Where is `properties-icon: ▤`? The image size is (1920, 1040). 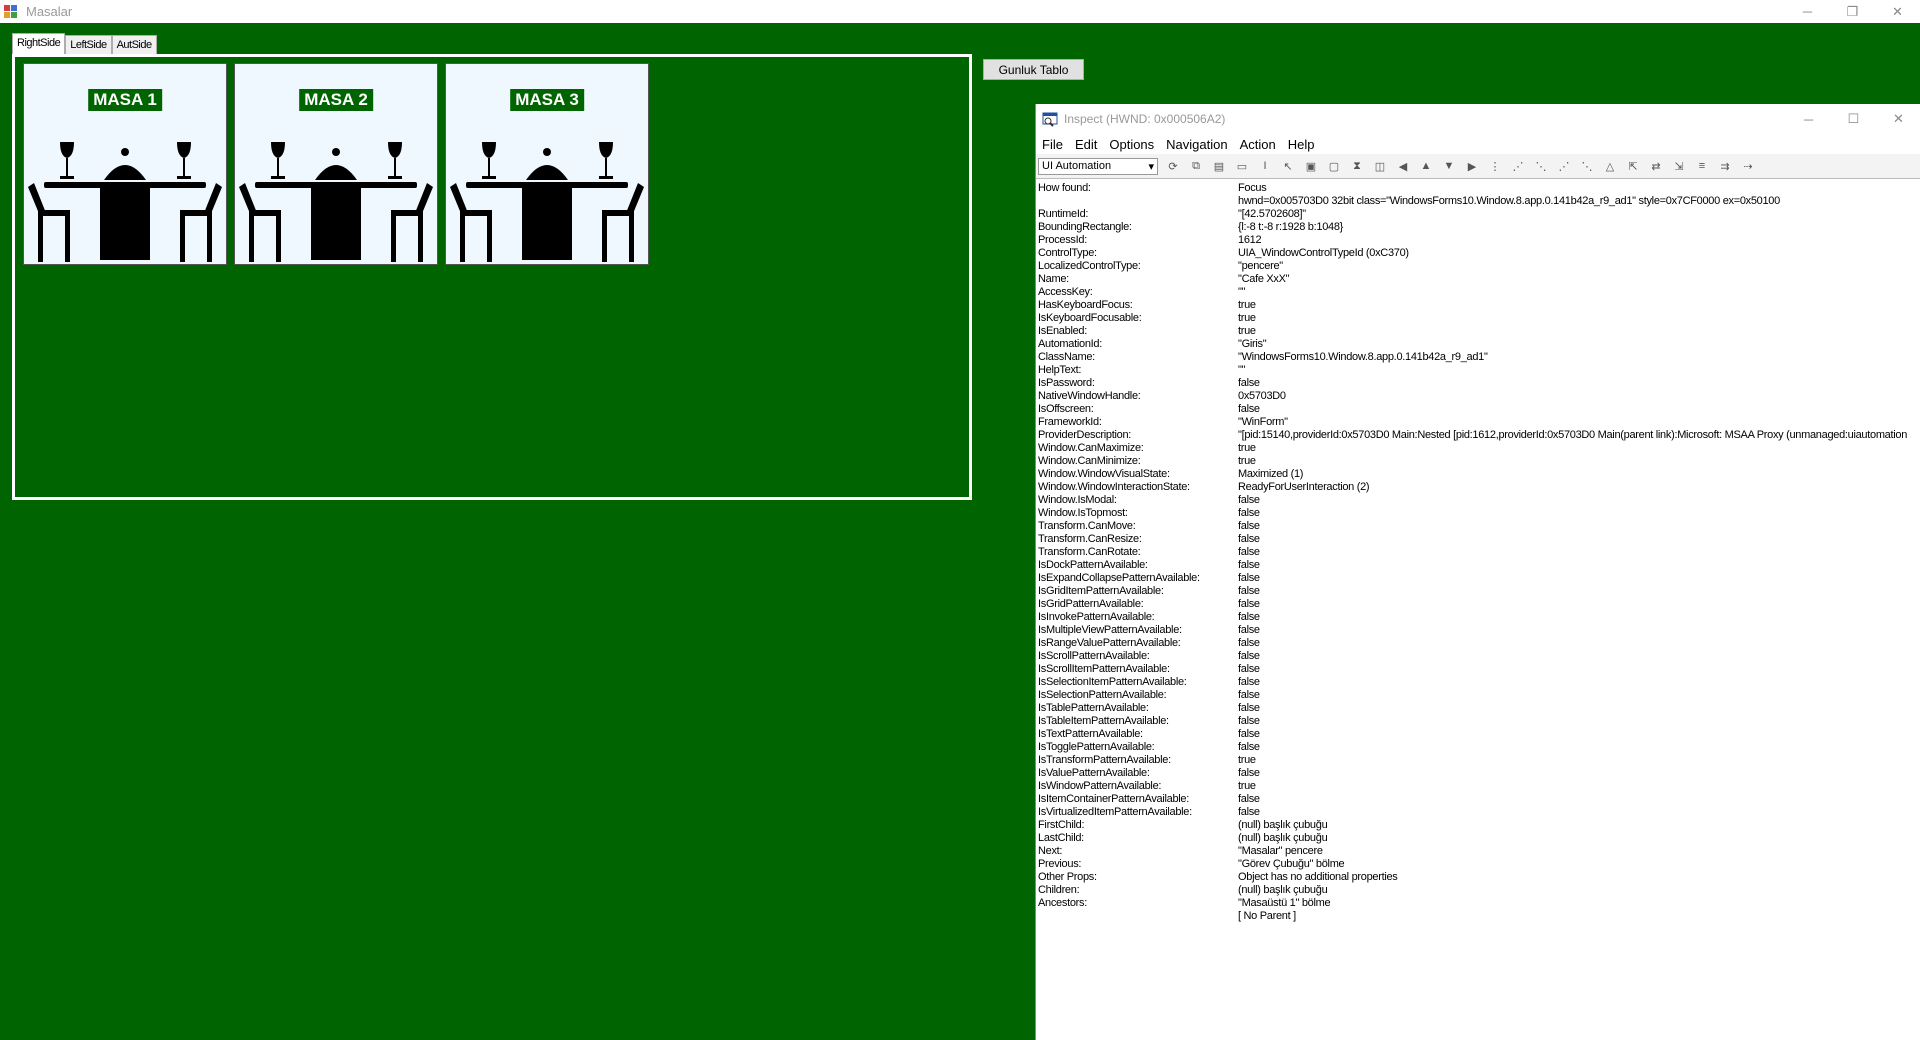 properties-icon: ▤ is located at coordinates (1219, 166).